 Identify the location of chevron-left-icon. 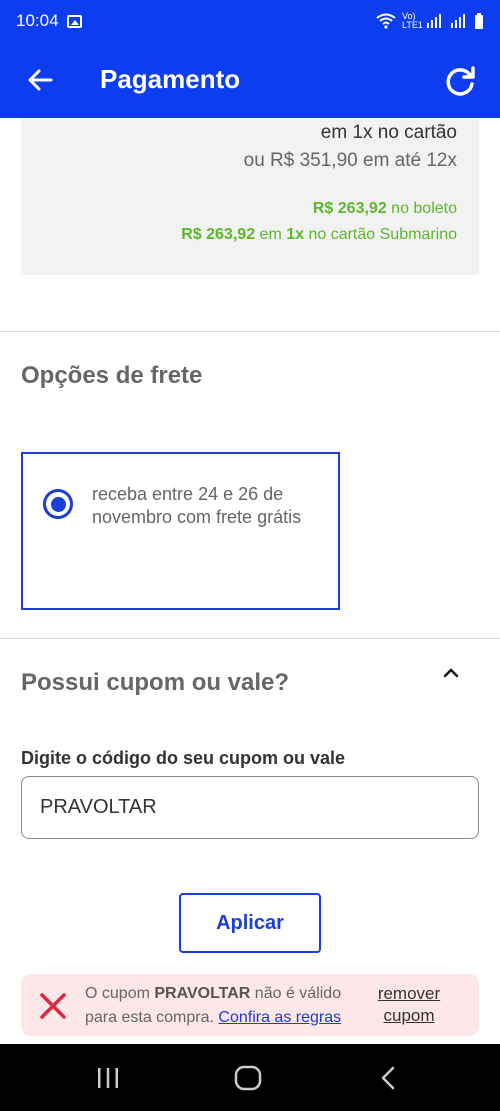
(388, 1078).